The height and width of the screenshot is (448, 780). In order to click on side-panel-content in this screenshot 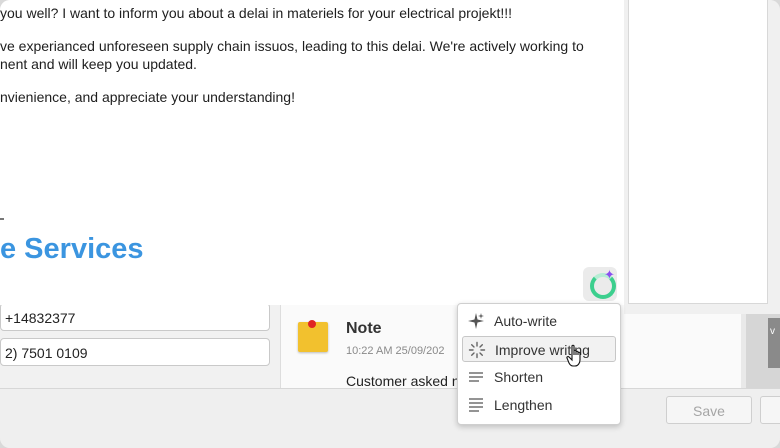, I will do `click(698, 152)`.